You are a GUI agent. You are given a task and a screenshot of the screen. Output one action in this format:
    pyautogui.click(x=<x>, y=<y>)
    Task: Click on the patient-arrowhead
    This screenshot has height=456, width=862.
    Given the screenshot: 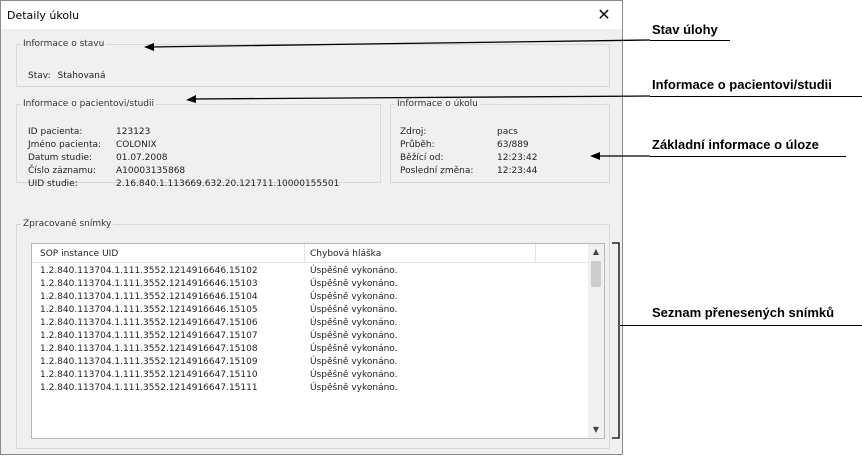 What is the action you would take?
    pyautogui.click(x=191, y=99)
    